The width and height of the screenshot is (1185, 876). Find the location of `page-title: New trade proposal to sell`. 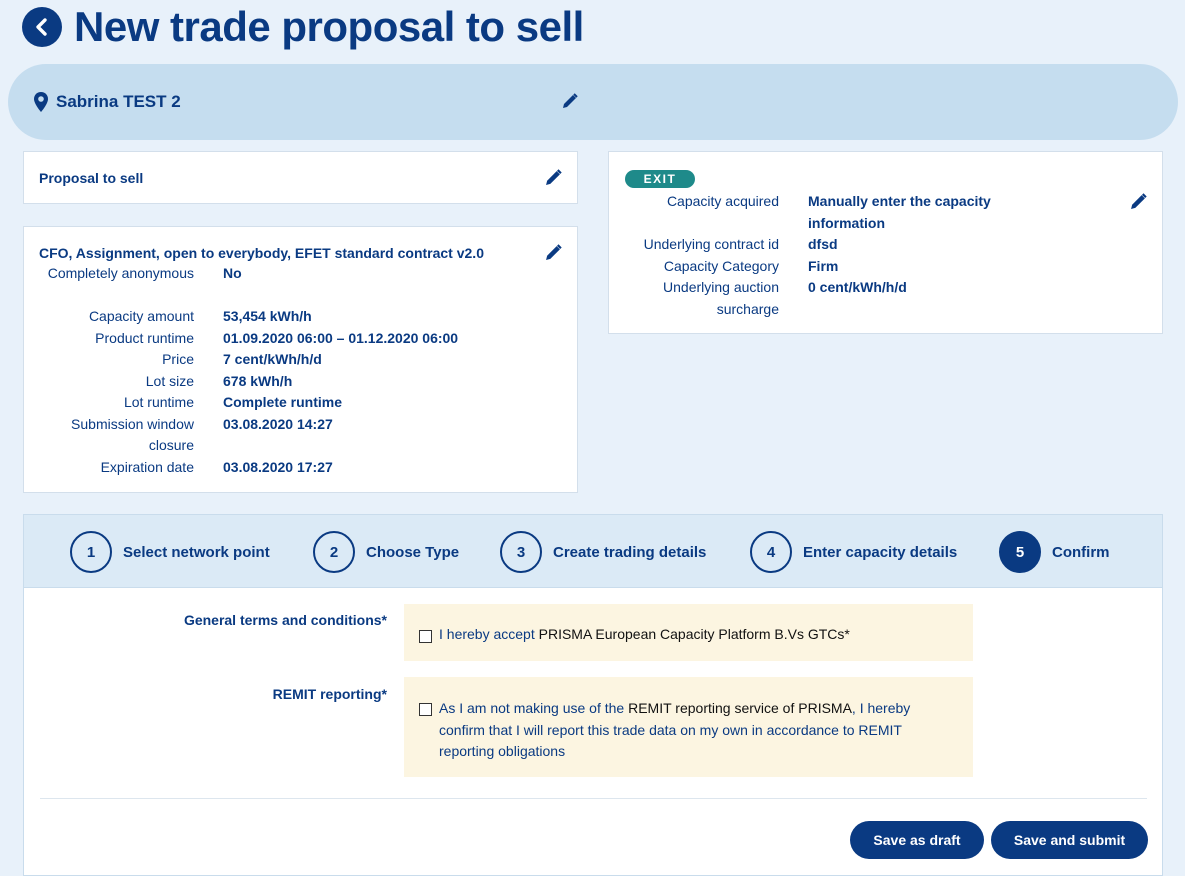

page-title: New trade proposal to sell is located at coordinates (329, 26).